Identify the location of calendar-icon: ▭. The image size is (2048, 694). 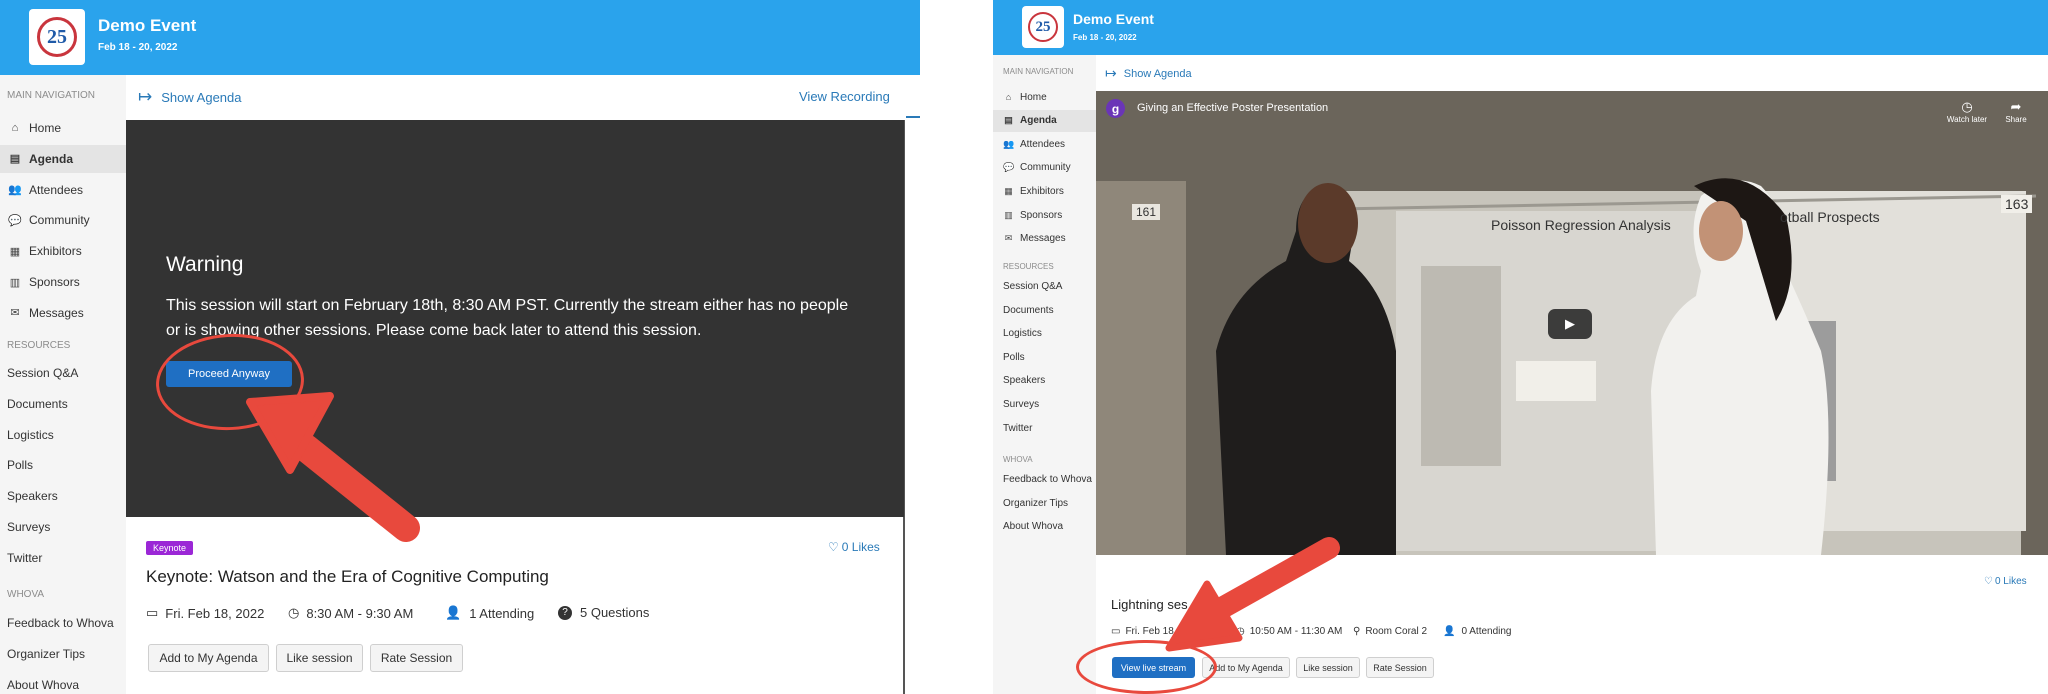
(152, 612).